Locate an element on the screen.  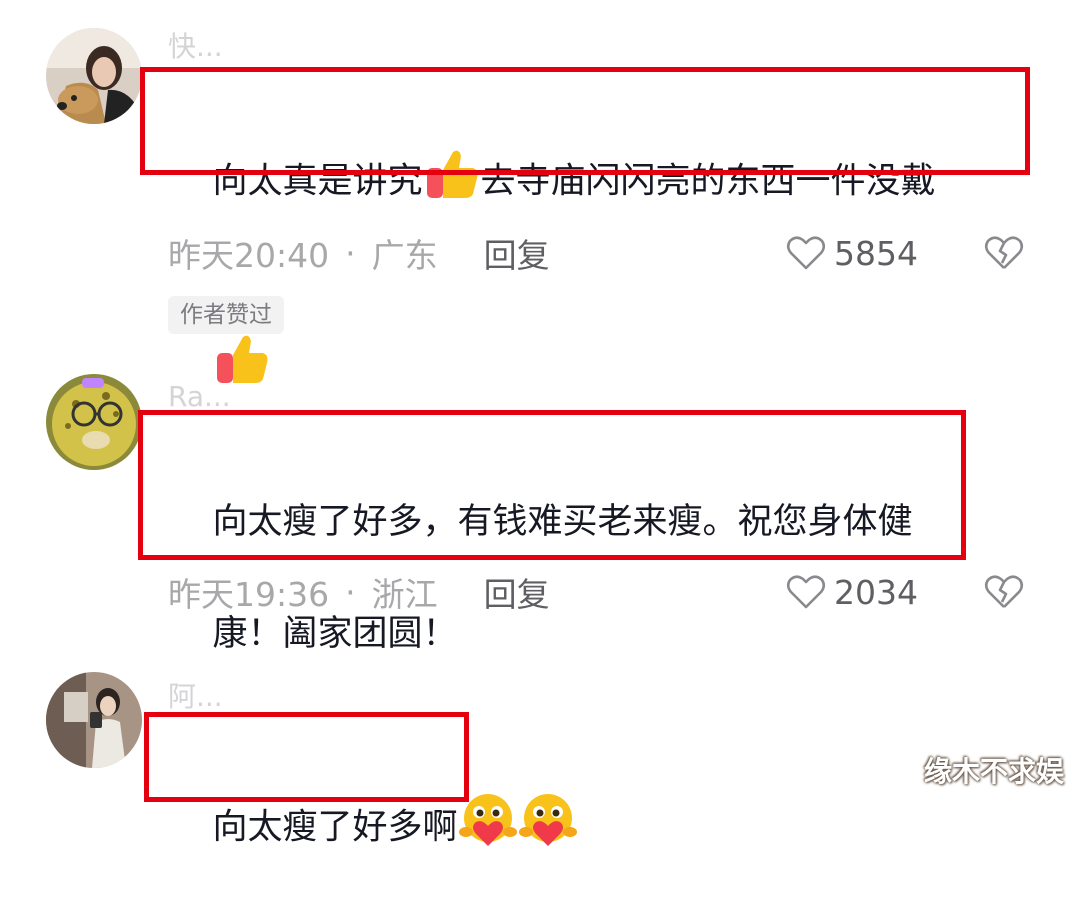
watermark: 缘木不求娱 is located at coordinates (993, 771).